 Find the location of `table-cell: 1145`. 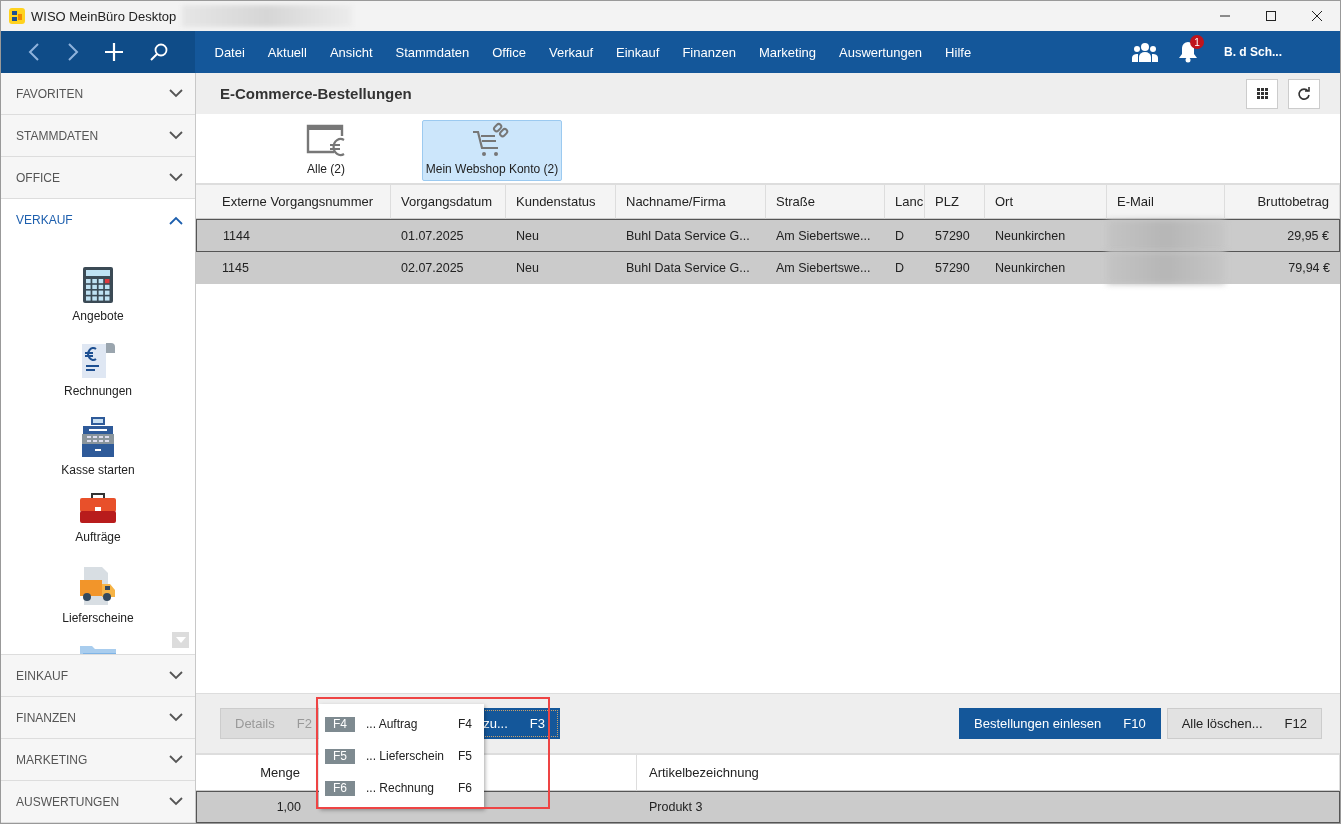

table-cell: 1145 is located at coordinates (293, 268).